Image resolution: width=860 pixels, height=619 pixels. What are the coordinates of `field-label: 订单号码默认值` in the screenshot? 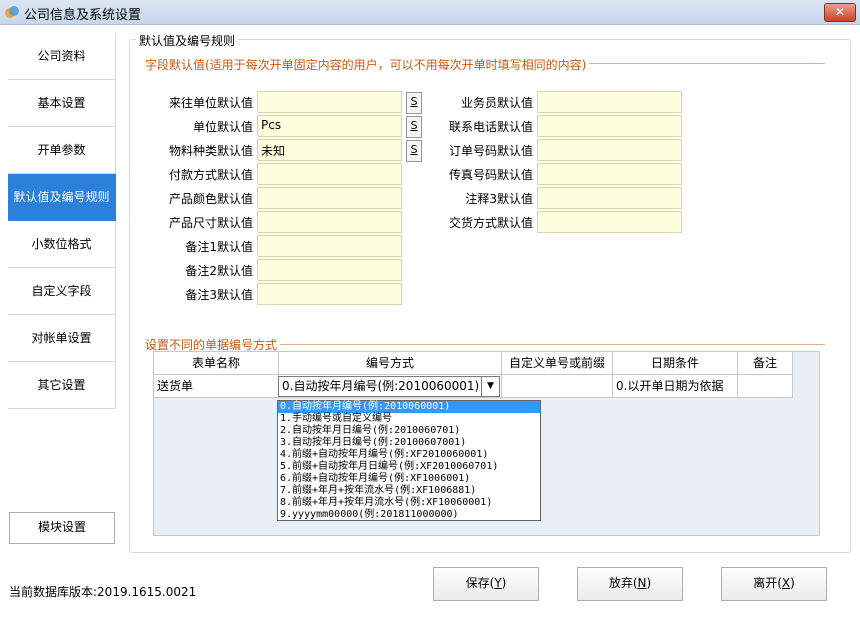 It's located at (490, 151).